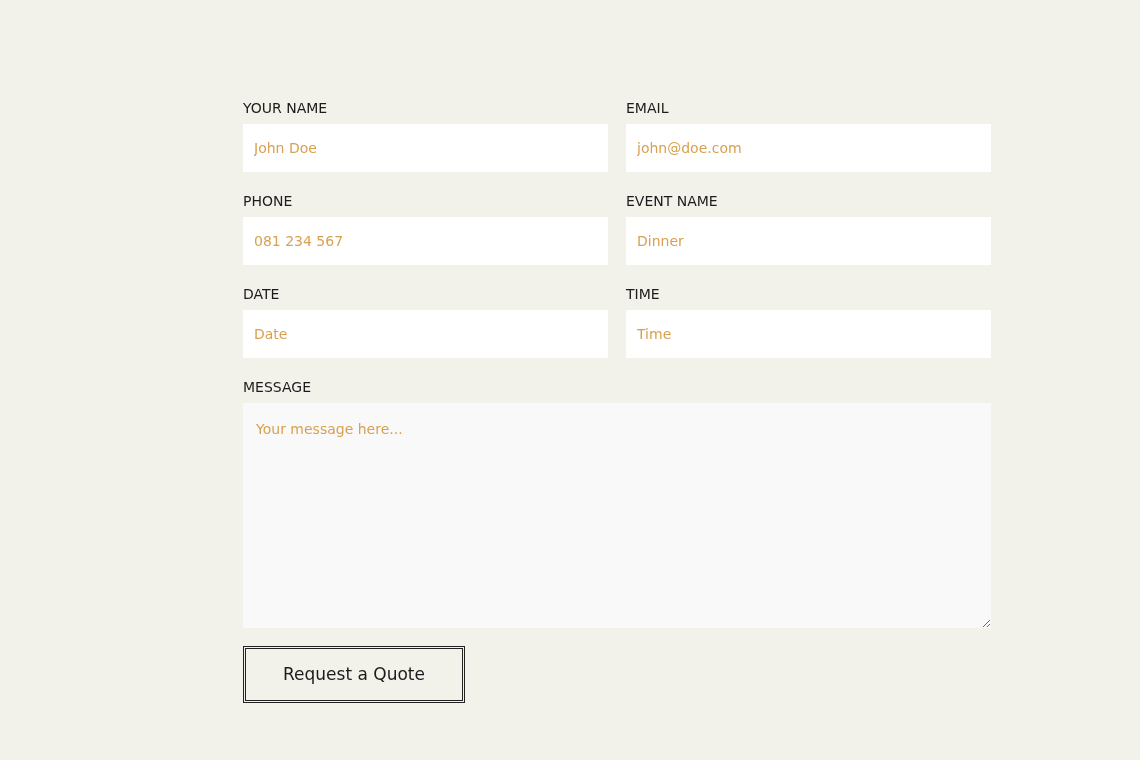  What do you see at coordinates (277, 387) in the screenshot?
I see `field-label: MESSAGE` at bounding box center [277, 387].